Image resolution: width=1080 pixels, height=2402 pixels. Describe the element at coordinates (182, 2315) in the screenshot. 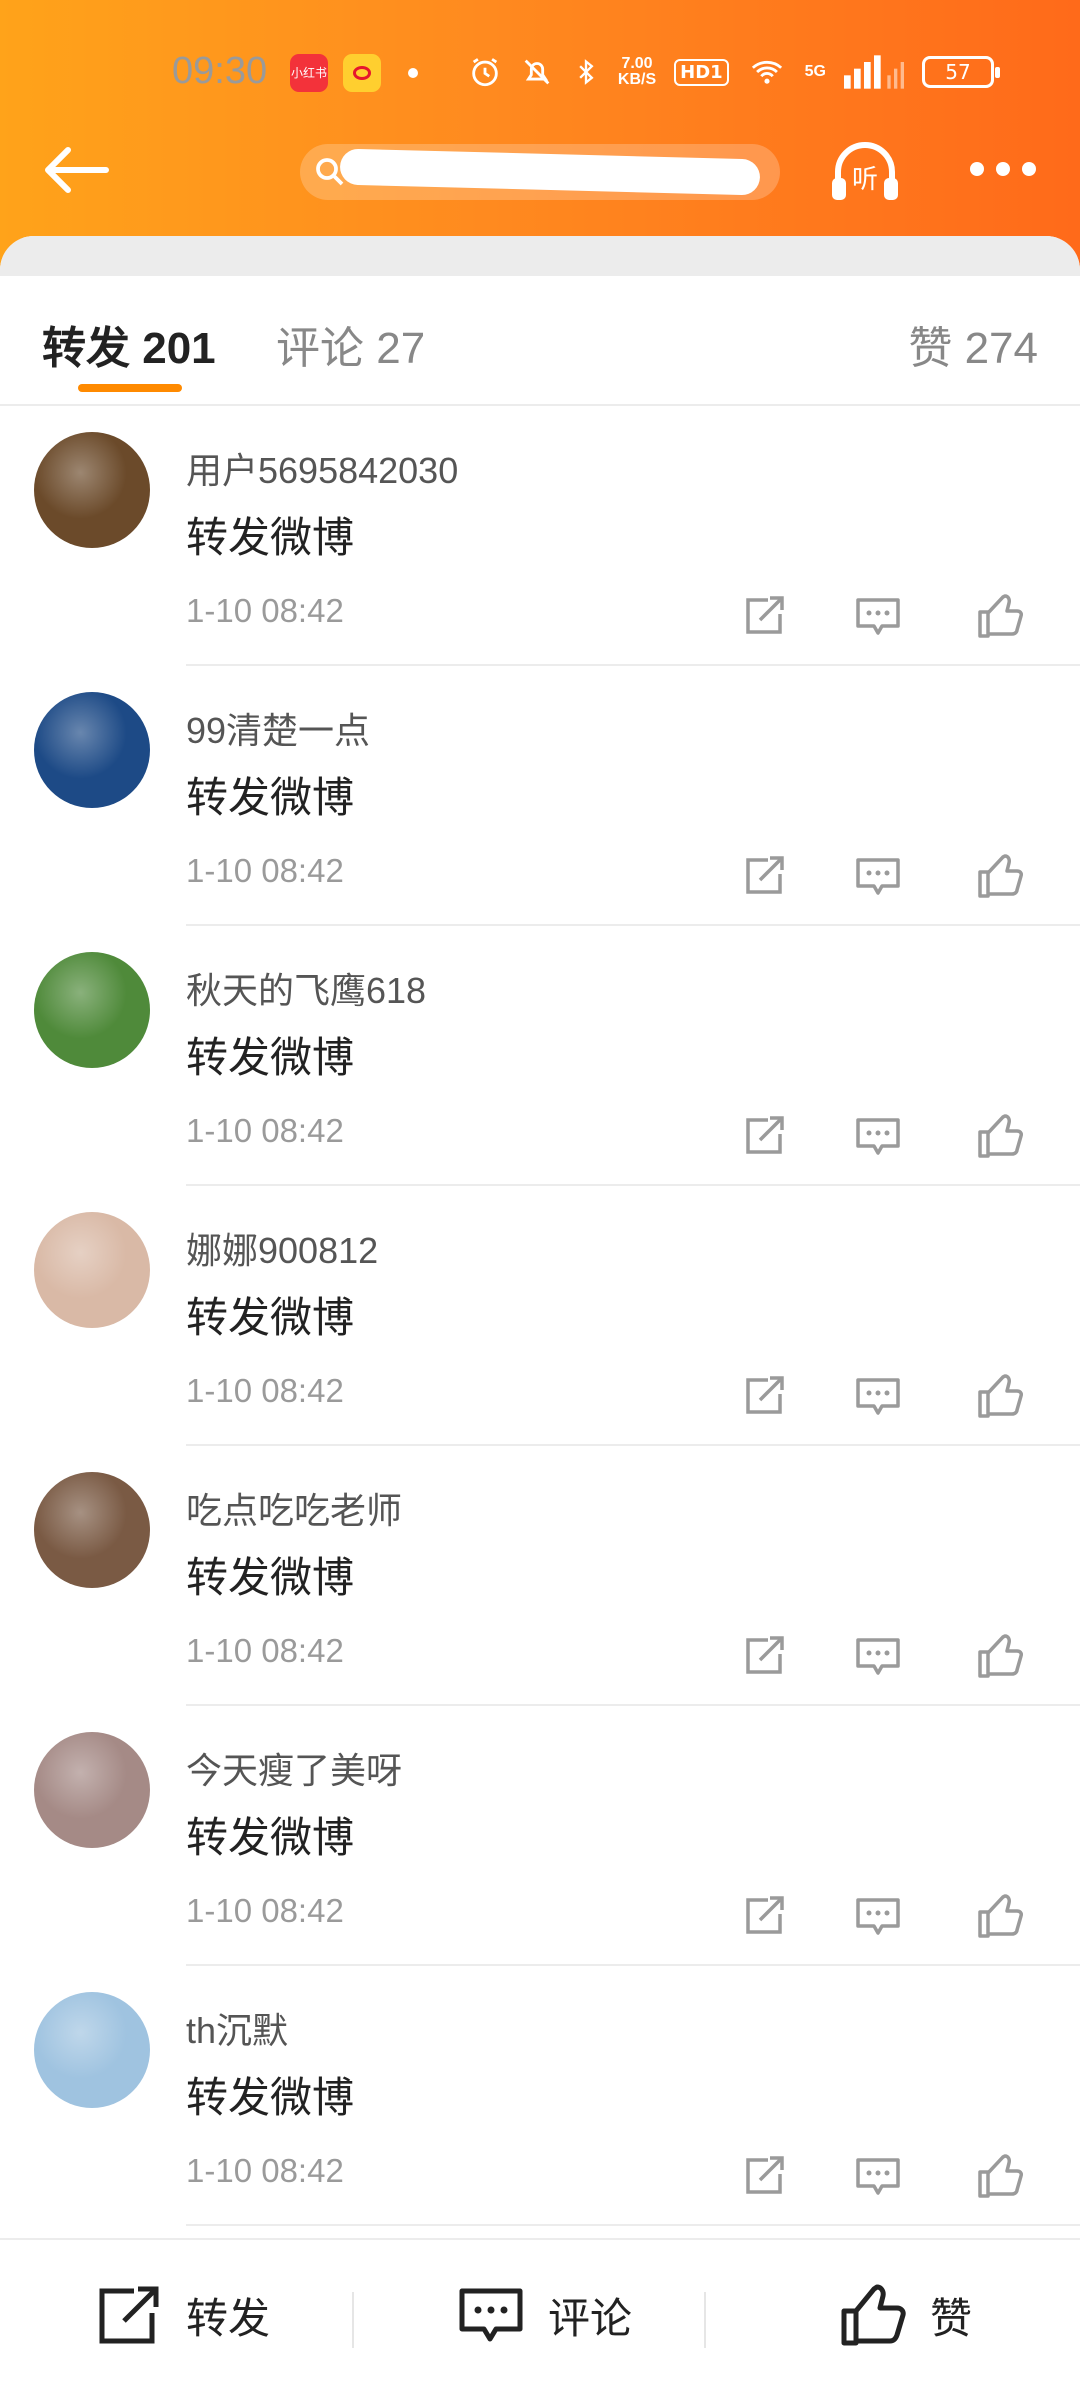

I see `bottom-repost-button: 转发` at that location.